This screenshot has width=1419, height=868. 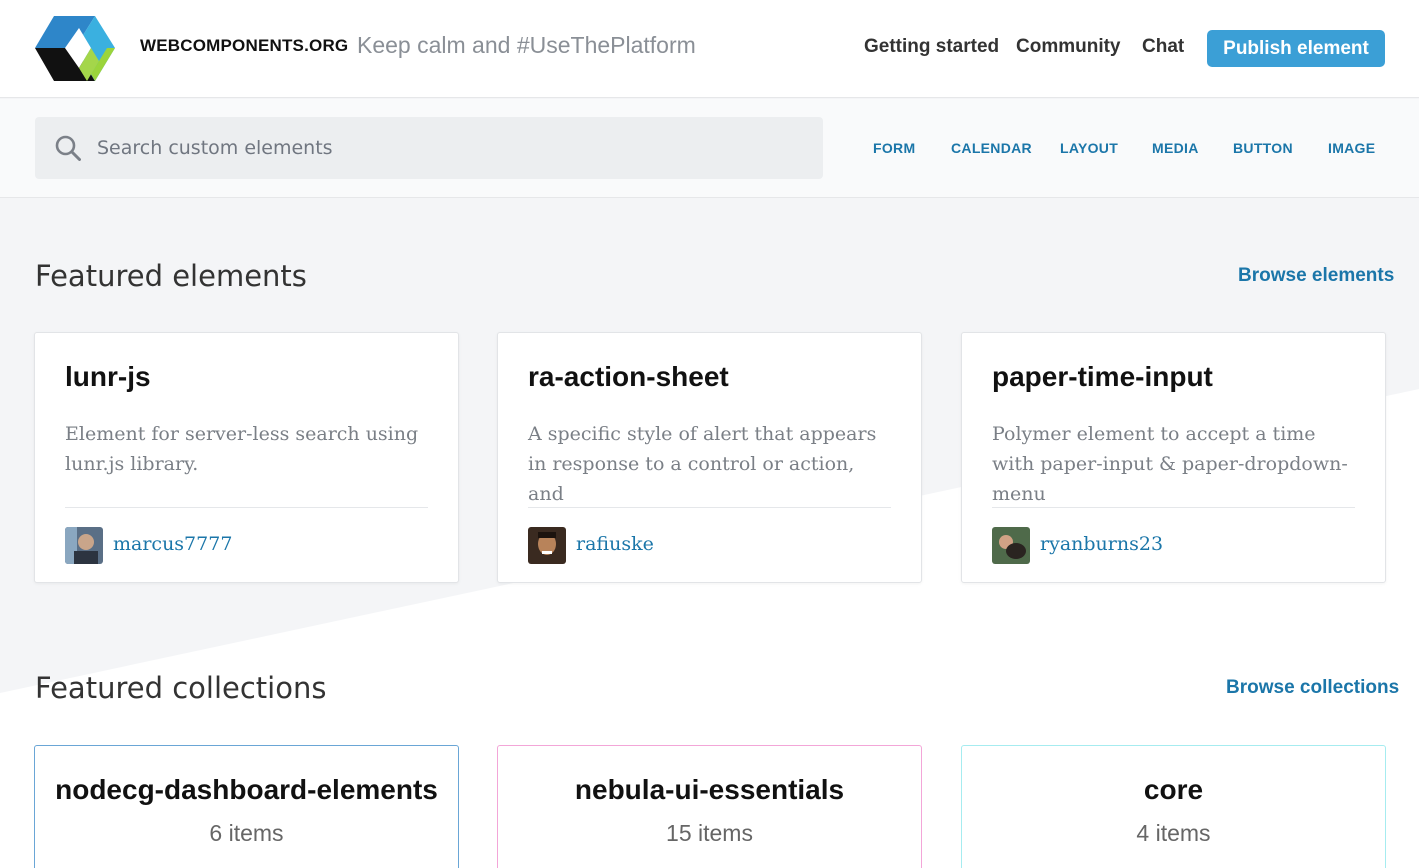 I want to click on brand-name: WEBCOMPONENTS.ORG, so click(x=244, y=46).